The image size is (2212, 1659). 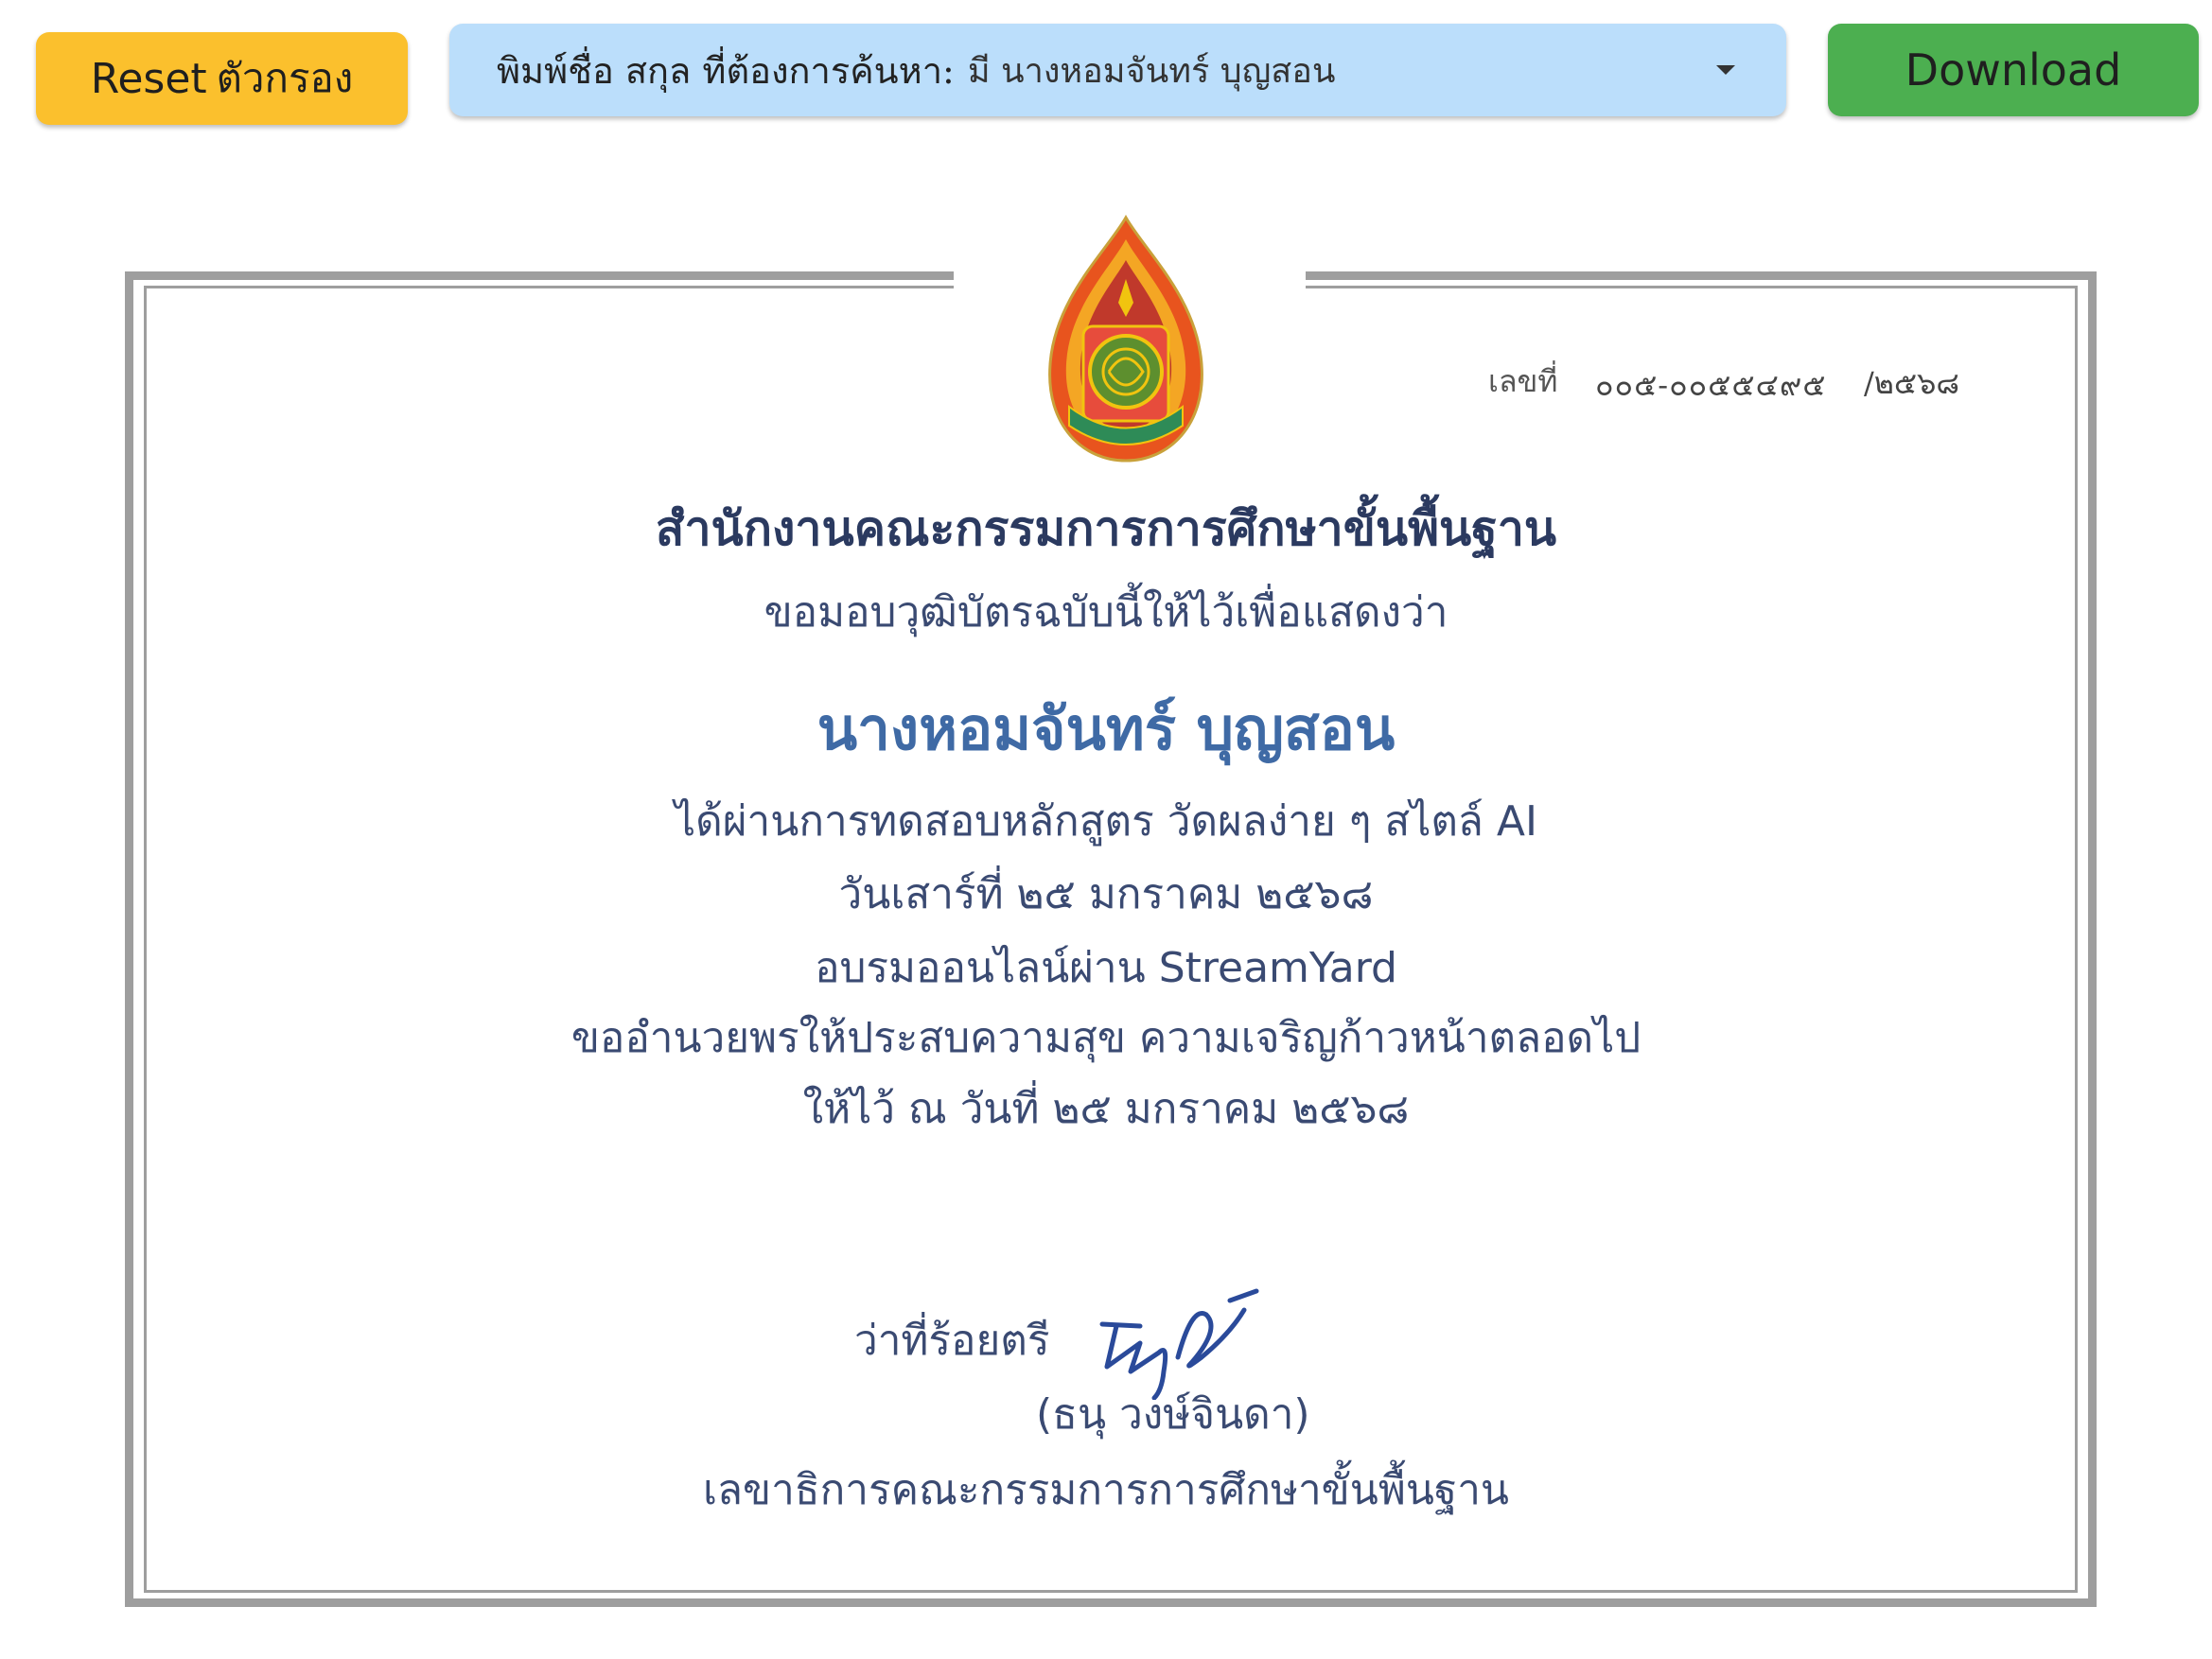 I want to click on reset-button-label: Reset, so click(x=149, y=78).